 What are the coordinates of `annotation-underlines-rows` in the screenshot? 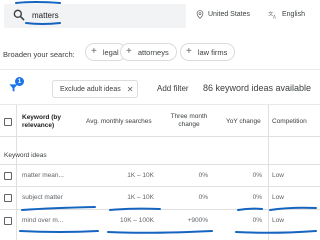 It's located at (168, 220).